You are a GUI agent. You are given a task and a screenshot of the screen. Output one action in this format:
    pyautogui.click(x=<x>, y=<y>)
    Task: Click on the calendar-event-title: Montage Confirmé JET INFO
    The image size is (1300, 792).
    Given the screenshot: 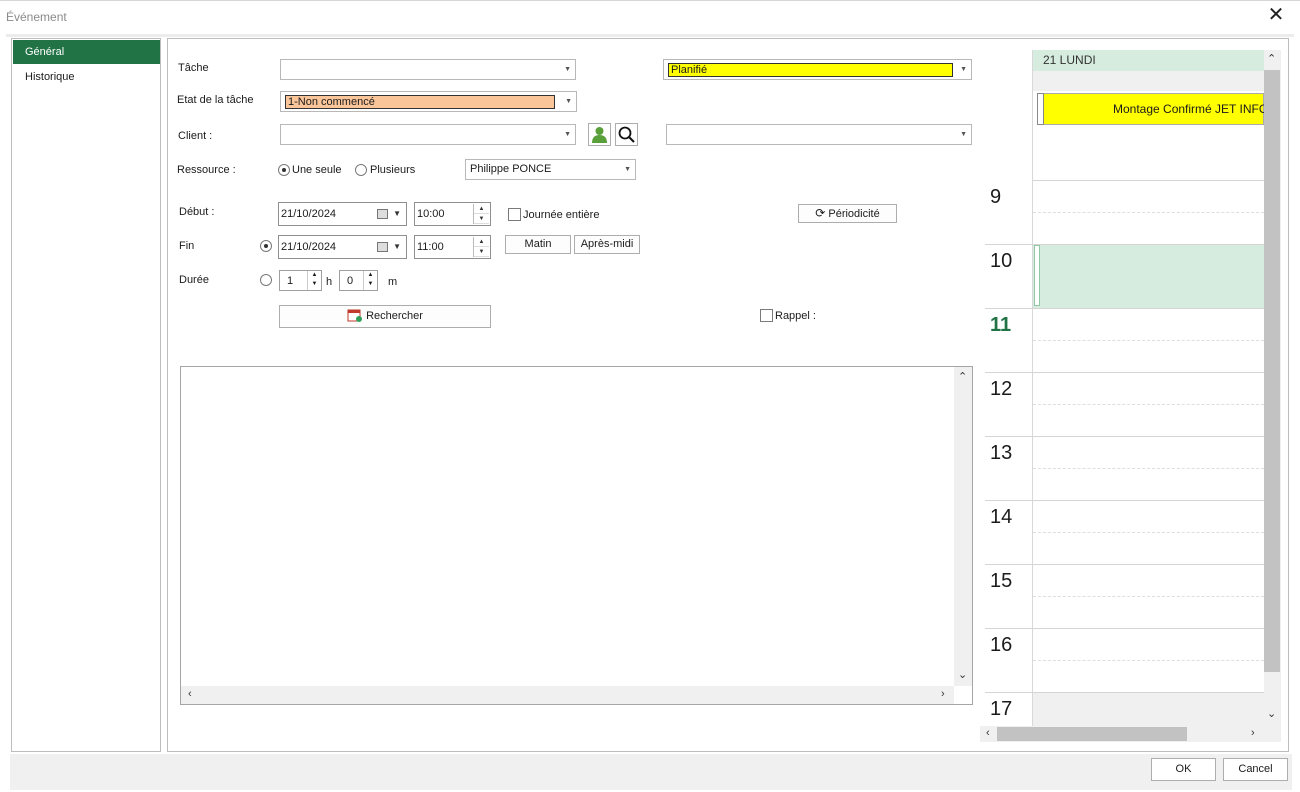 What is the action you would take?
    pyautogui.click(x=1191, y=109)
    